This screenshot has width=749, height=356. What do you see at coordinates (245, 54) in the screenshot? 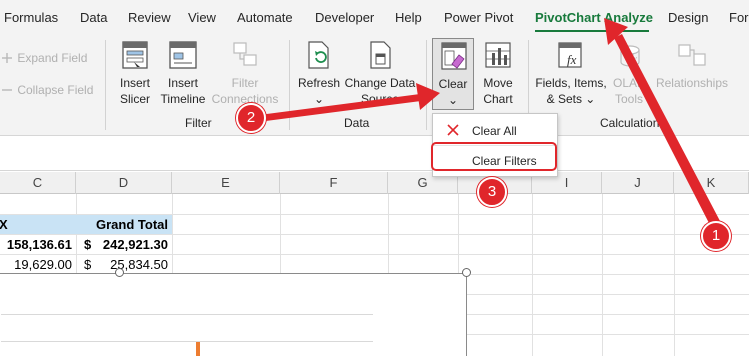
I see `filter-connections-icon` at bounding box center [245, 54].